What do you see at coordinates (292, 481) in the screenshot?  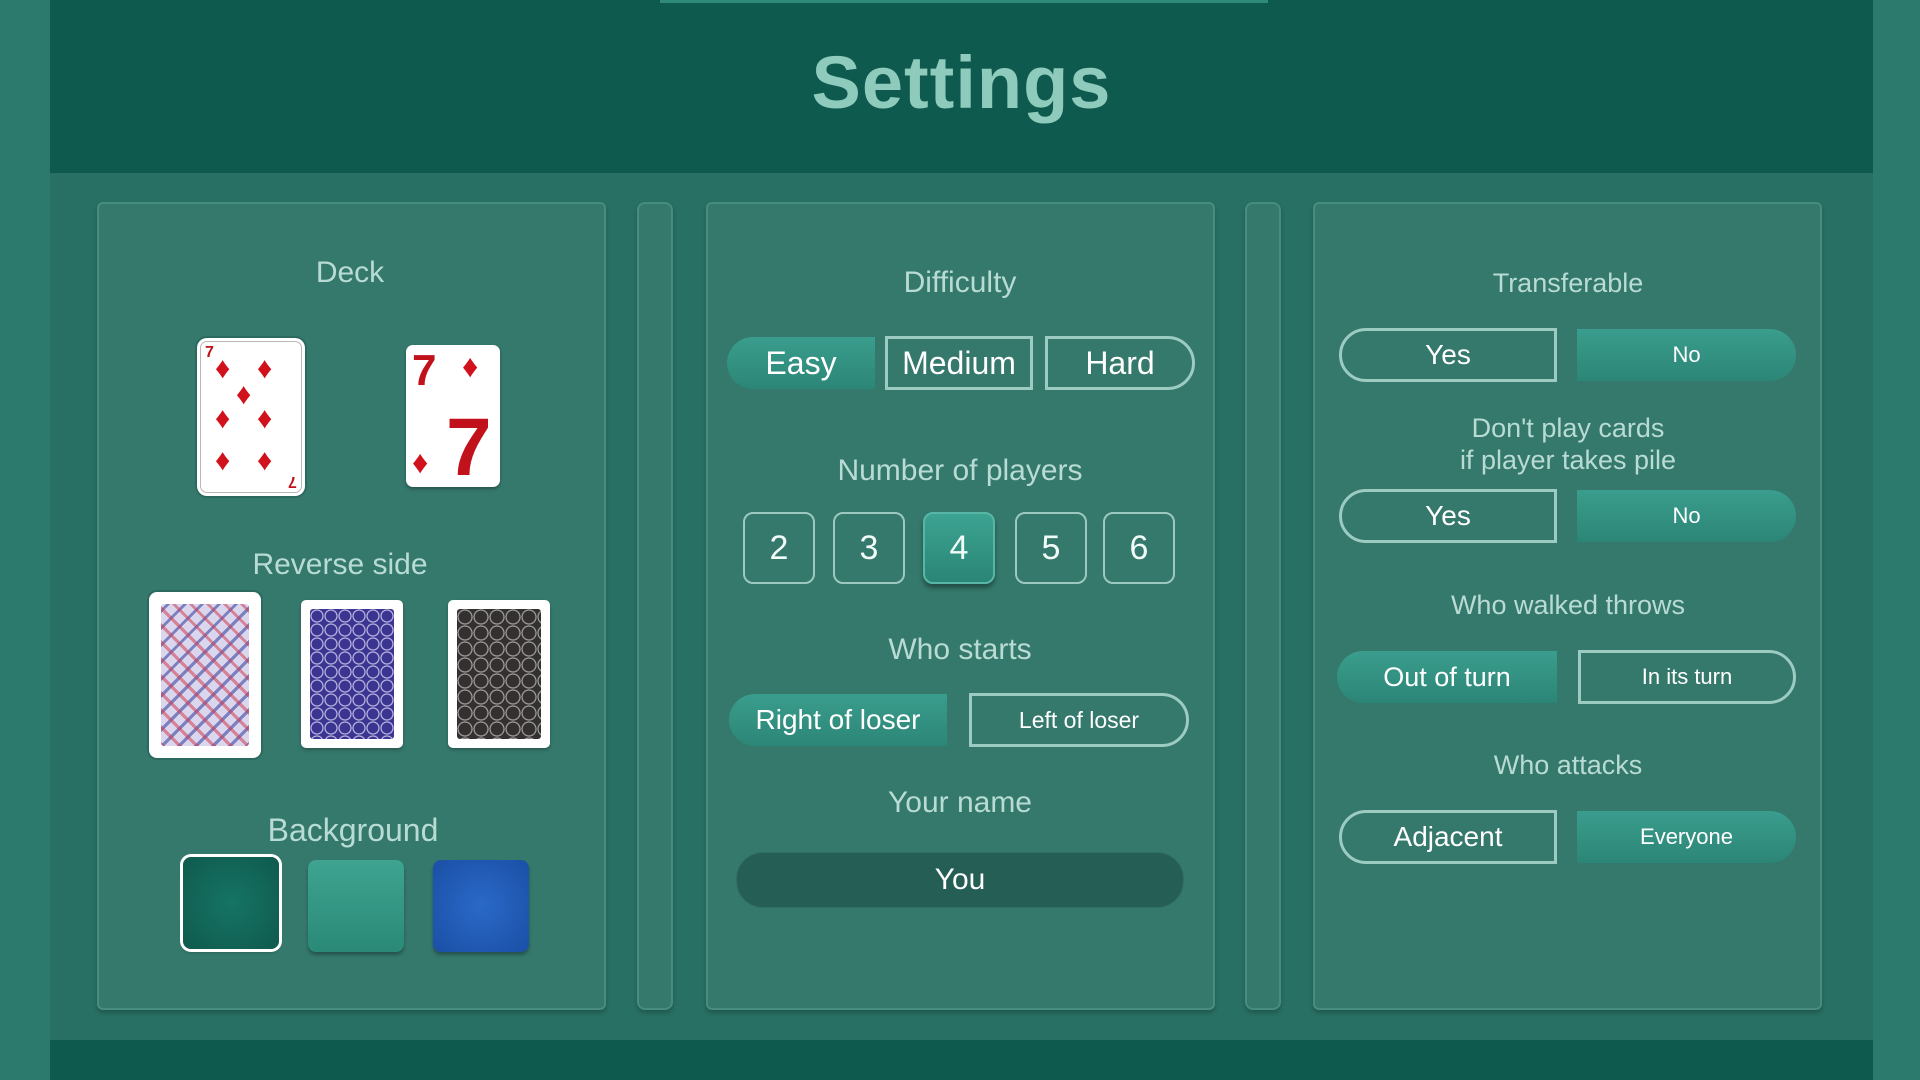 I see `card-rank-bottom: 7` at bounding box center [292, 481].